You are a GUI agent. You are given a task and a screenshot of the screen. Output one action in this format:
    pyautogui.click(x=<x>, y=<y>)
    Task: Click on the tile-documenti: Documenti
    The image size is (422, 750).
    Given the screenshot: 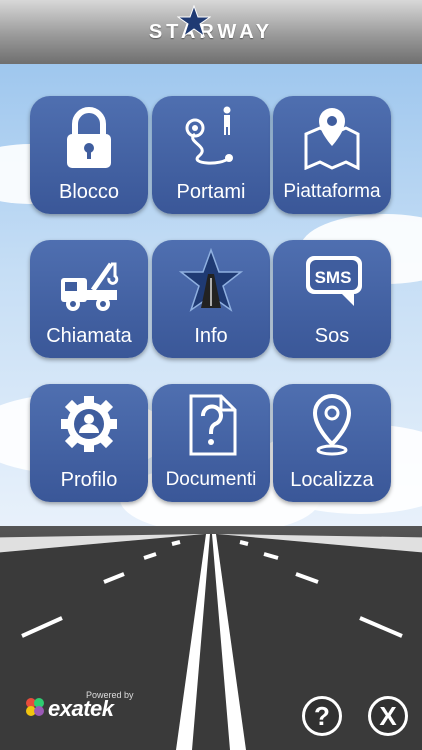 What is the action you would take?
    pyautogui.click(x=211, y=443)
    